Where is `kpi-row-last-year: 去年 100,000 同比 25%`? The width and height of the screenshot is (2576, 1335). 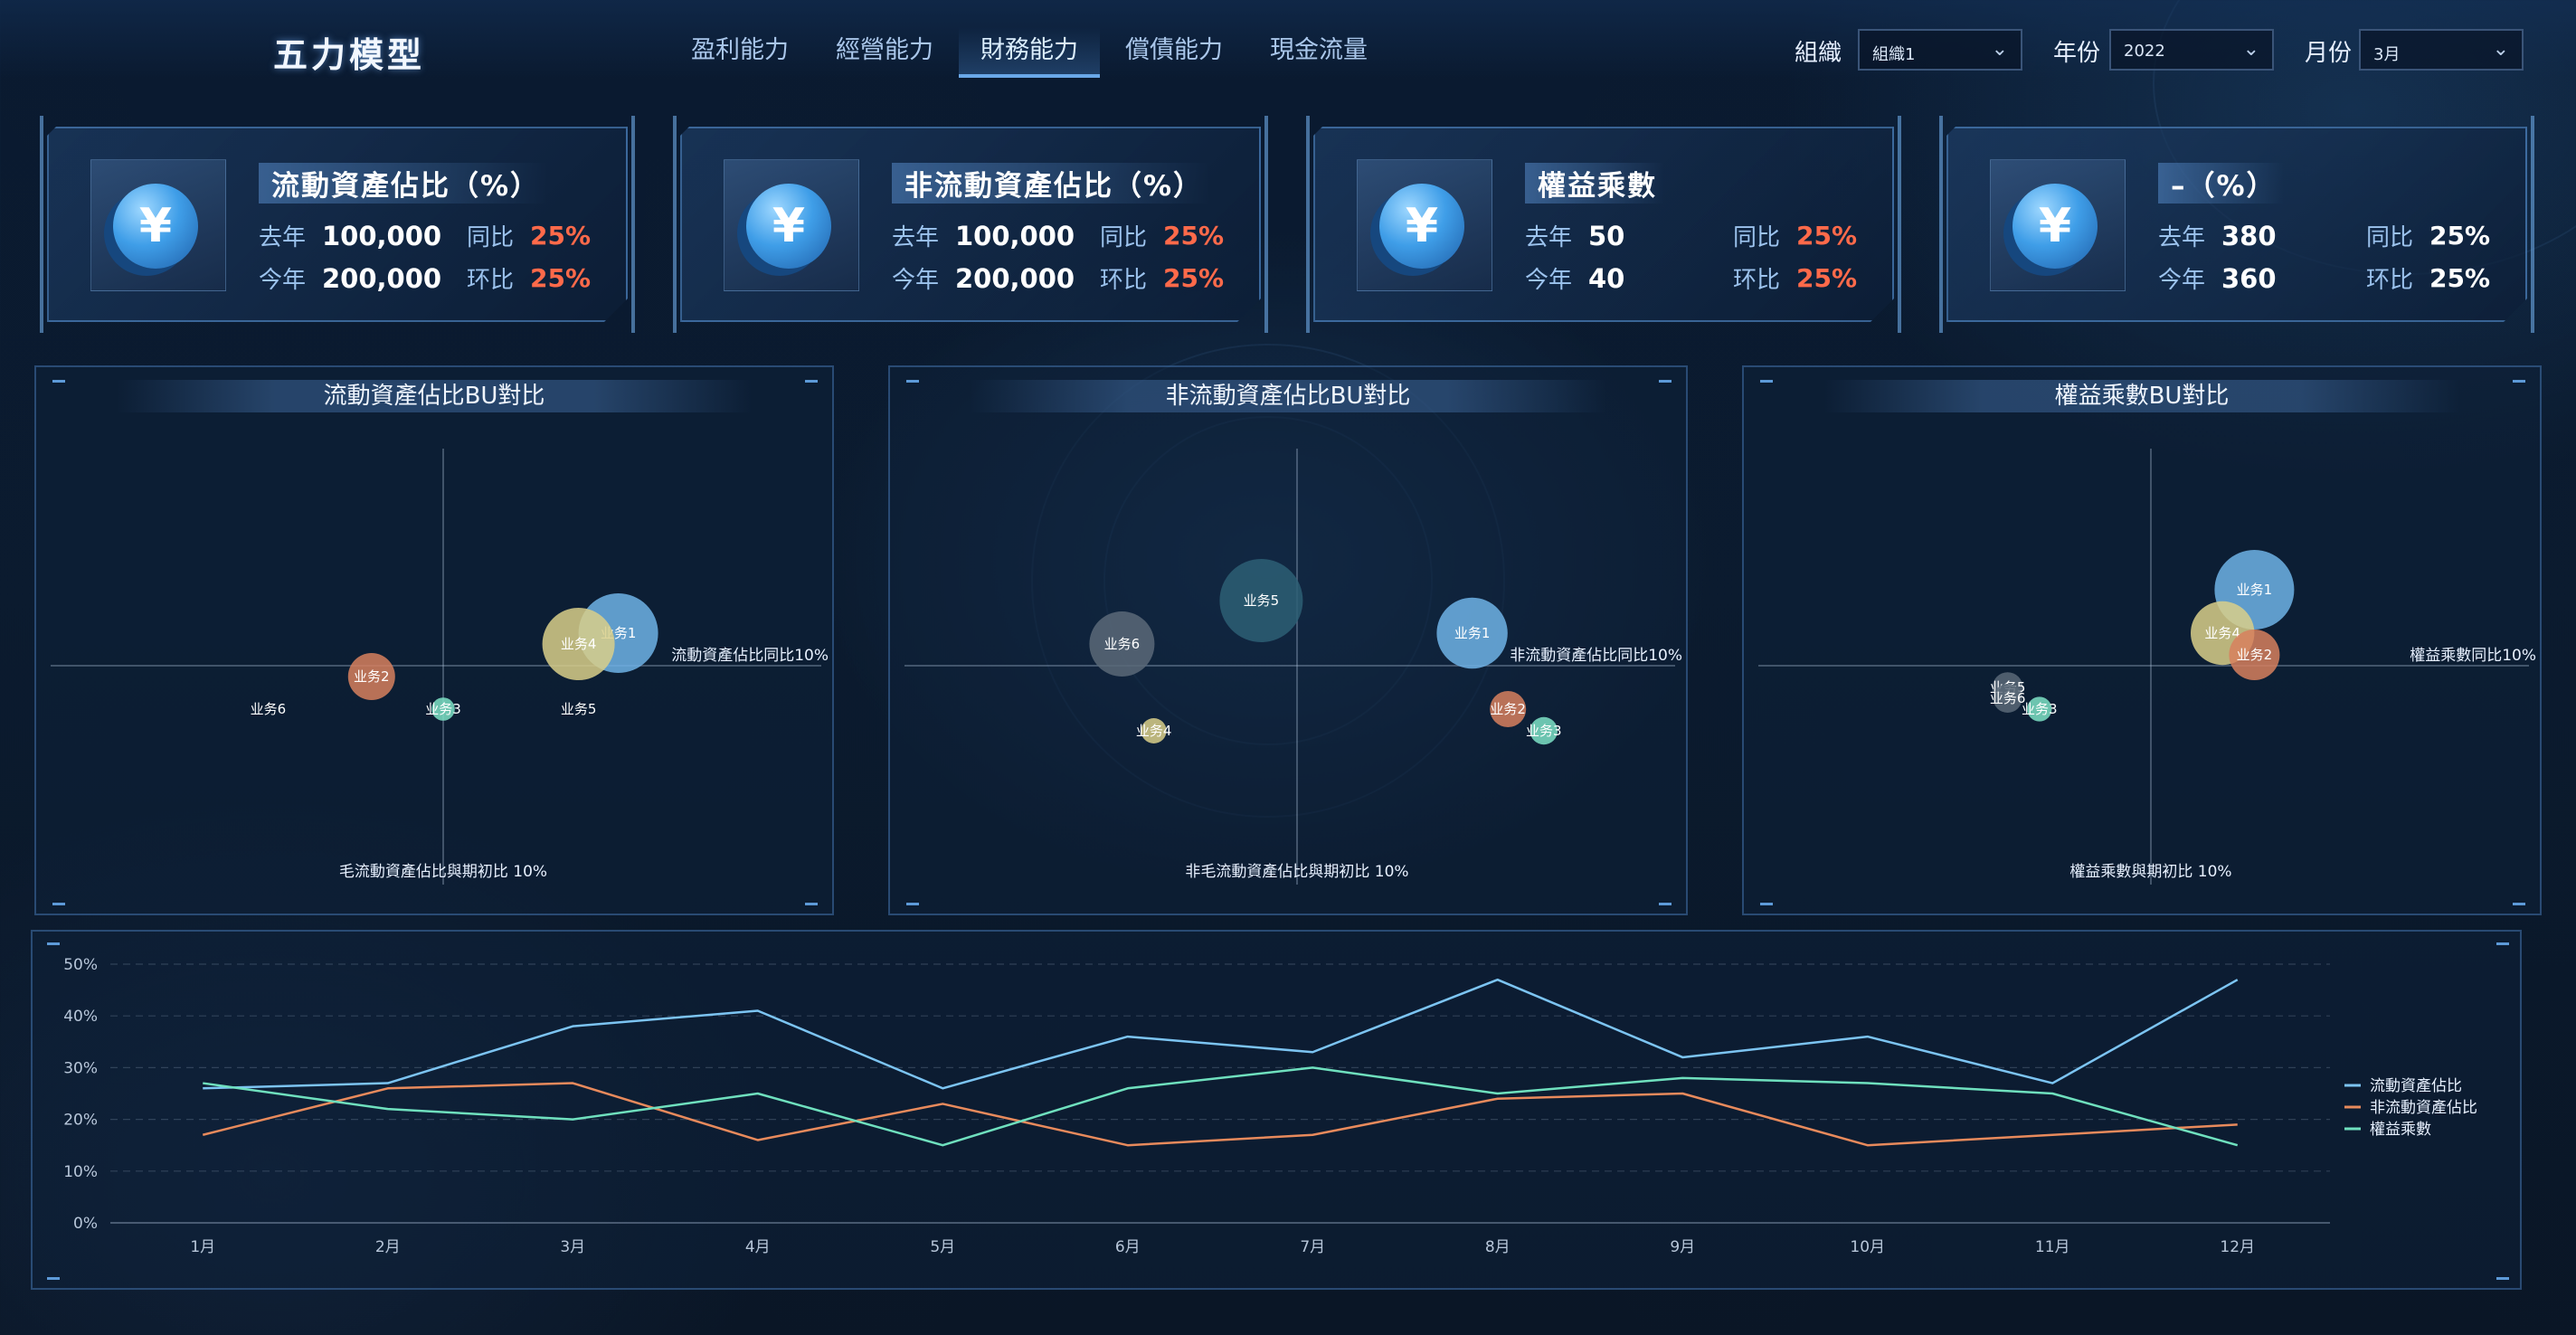
kpi-row-last-year: 去年 100,000 同比 25% is located at coordinates (1058, 235).